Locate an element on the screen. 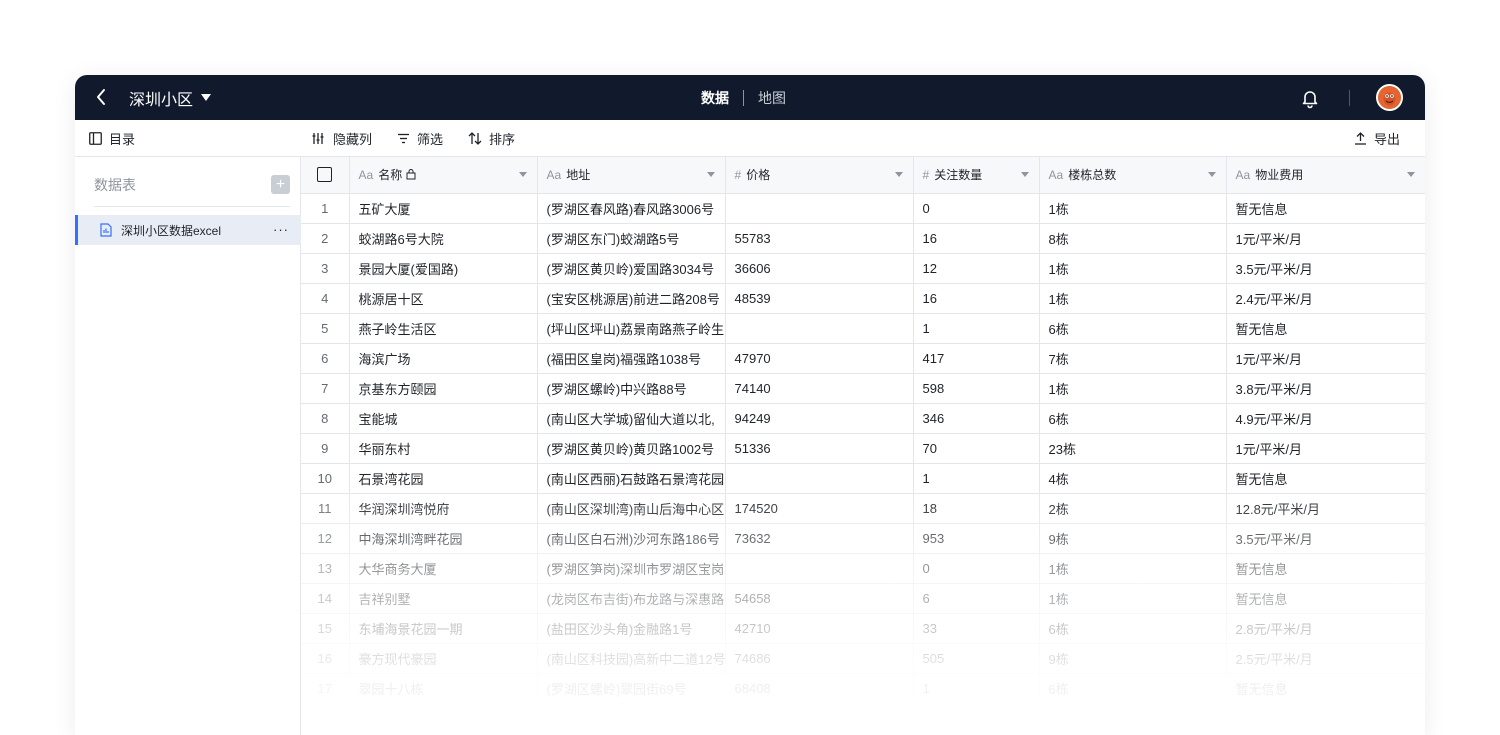  cell-followers: 505 is located at coordinates (976, 658).